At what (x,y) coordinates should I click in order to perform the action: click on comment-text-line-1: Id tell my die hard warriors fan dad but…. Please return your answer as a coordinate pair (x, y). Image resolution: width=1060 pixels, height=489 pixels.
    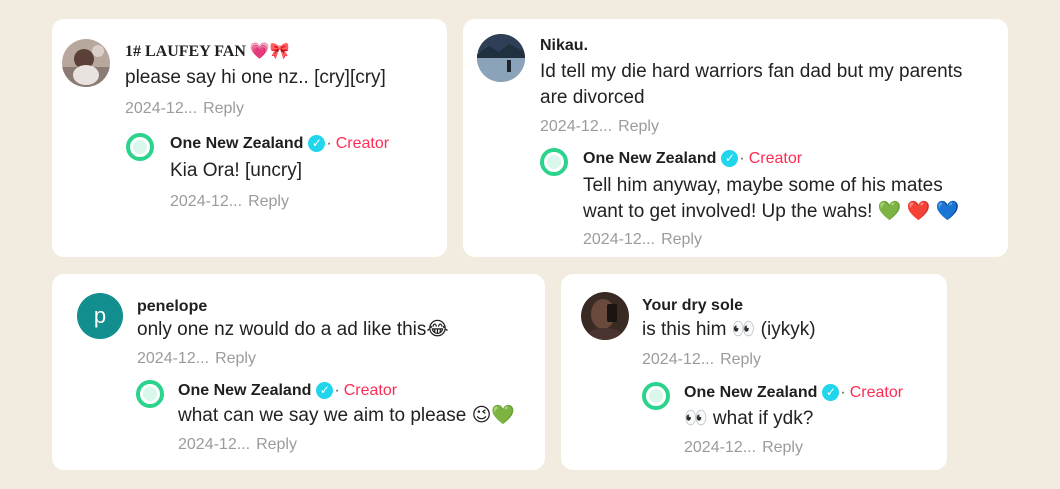
    Looking at the image, I should click on (751, 71).